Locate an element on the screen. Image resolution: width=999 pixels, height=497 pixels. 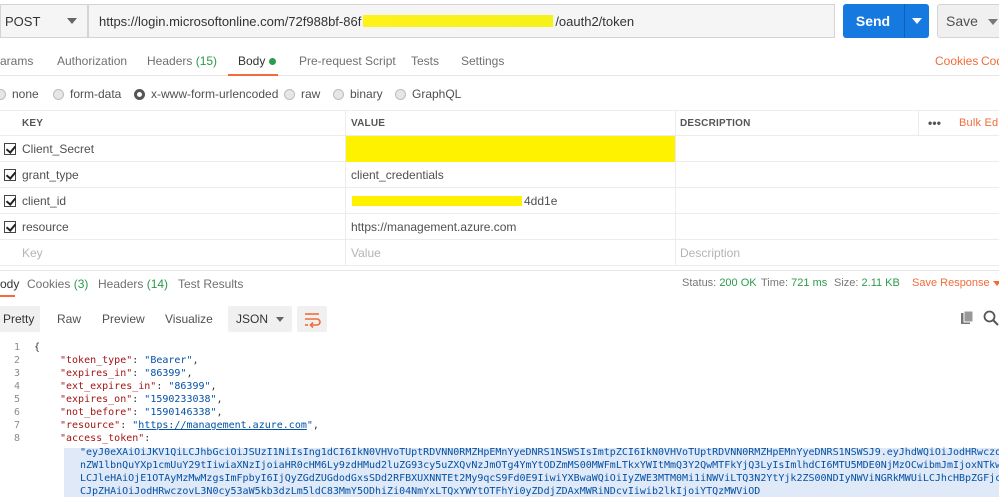
size-value: 2.11 KB is located at coordinates (880, 283).